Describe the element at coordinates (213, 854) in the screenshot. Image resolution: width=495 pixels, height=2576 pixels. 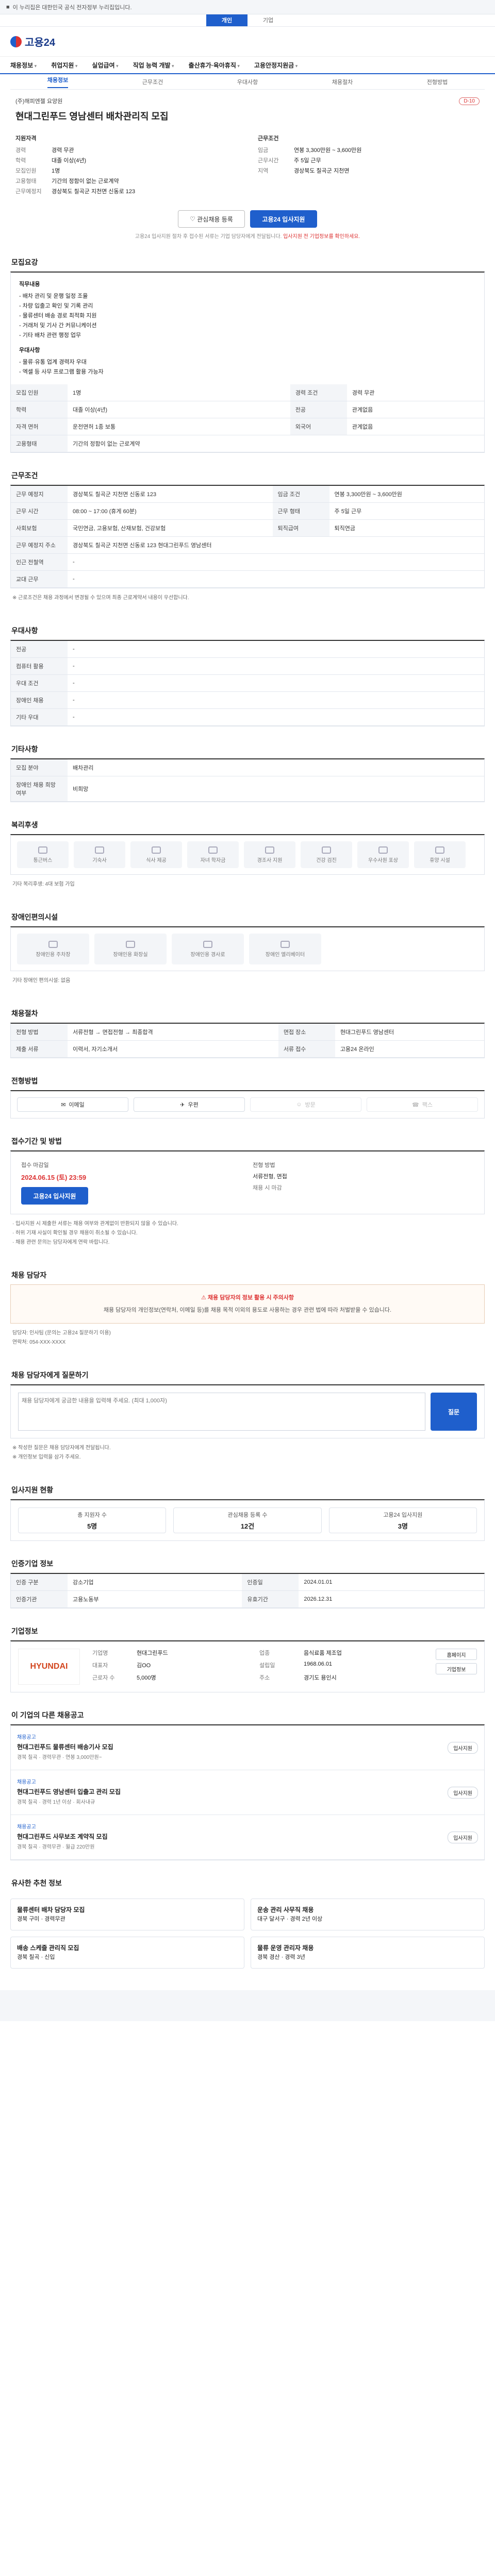
I see `welfare-item: 자녀 학자금` at that location.